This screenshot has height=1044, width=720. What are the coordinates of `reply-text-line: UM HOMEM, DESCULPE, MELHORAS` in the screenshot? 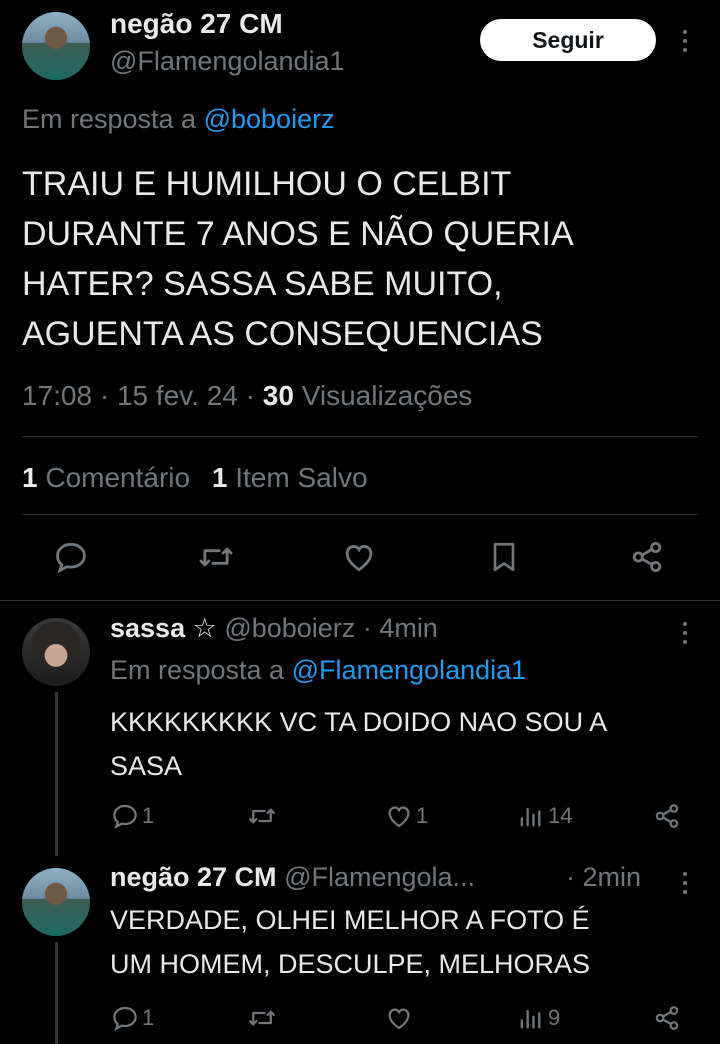 It's located at (350, 964).